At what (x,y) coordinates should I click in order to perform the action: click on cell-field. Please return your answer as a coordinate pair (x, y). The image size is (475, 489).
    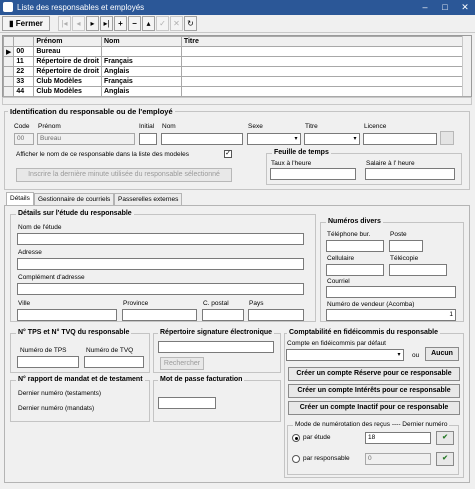
    Looking at the image, I should click on (355, 270).